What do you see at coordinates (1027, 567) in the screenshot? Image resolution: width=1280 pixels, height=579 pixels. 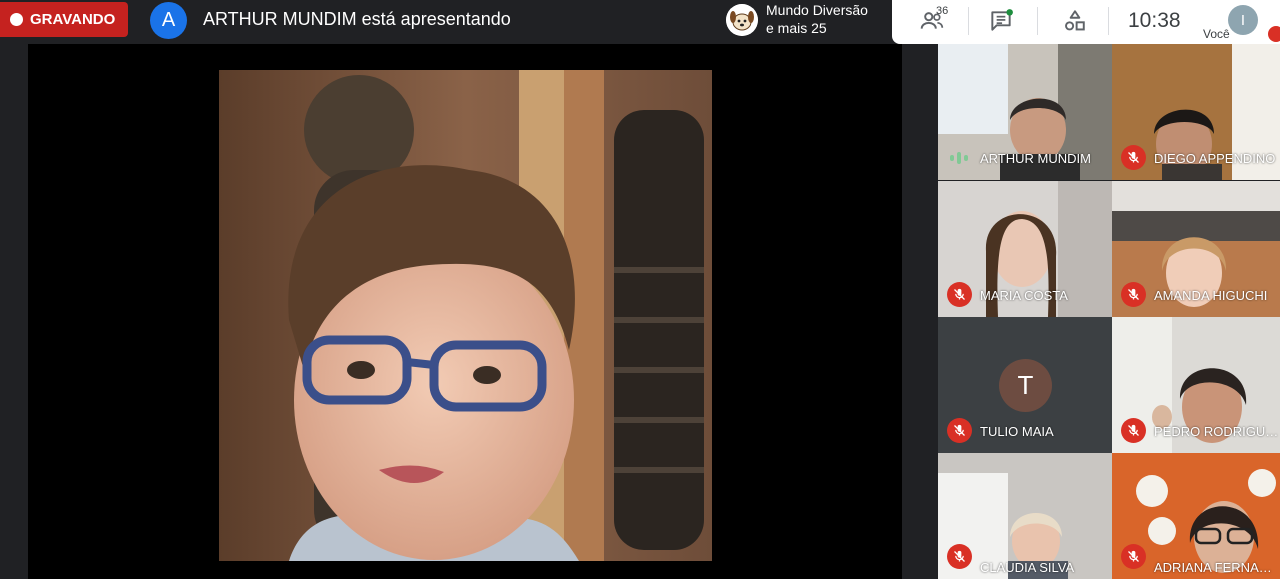 I see `participant-name: CLAUDIA SILVA` at bounding box center [1027, 567].